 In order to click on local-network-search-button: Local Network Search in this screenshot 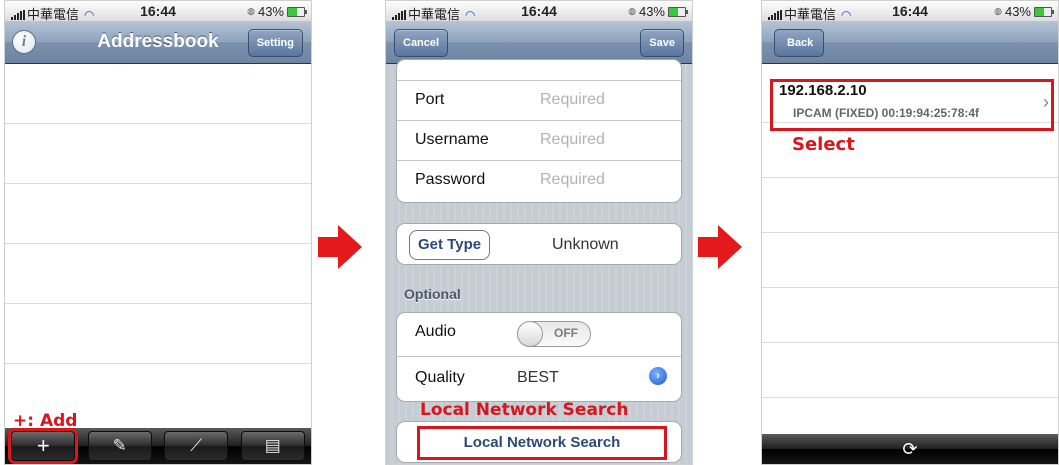, I will do `click(542, 443)`.